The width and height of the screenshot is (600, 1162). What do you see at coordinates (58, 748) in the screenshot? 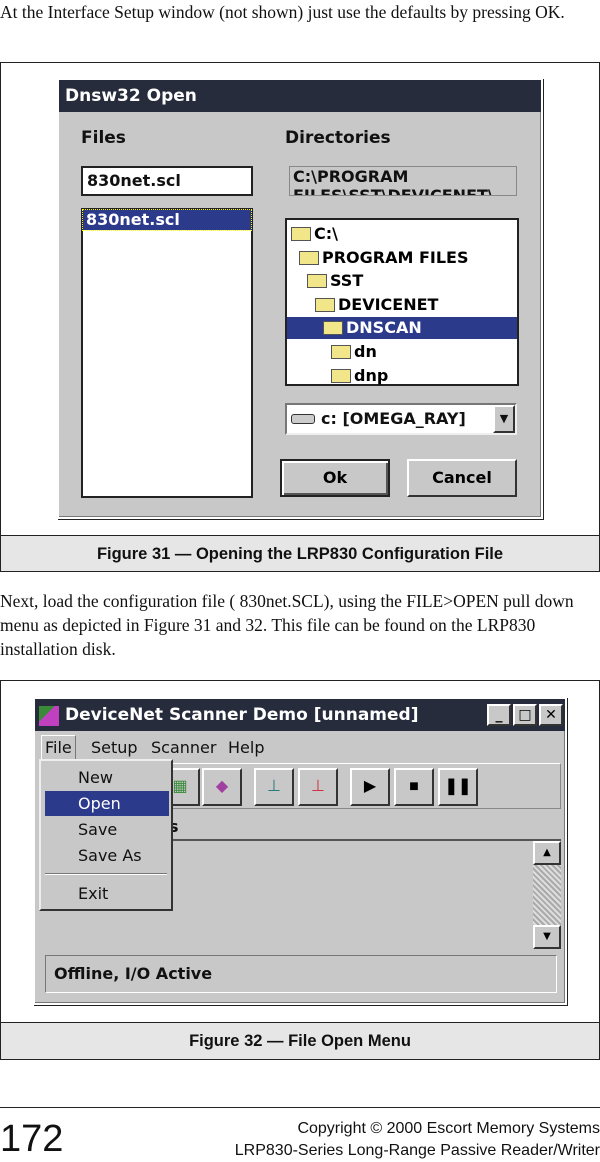
I see `menu-file: File` at bounding box center [58, 748].